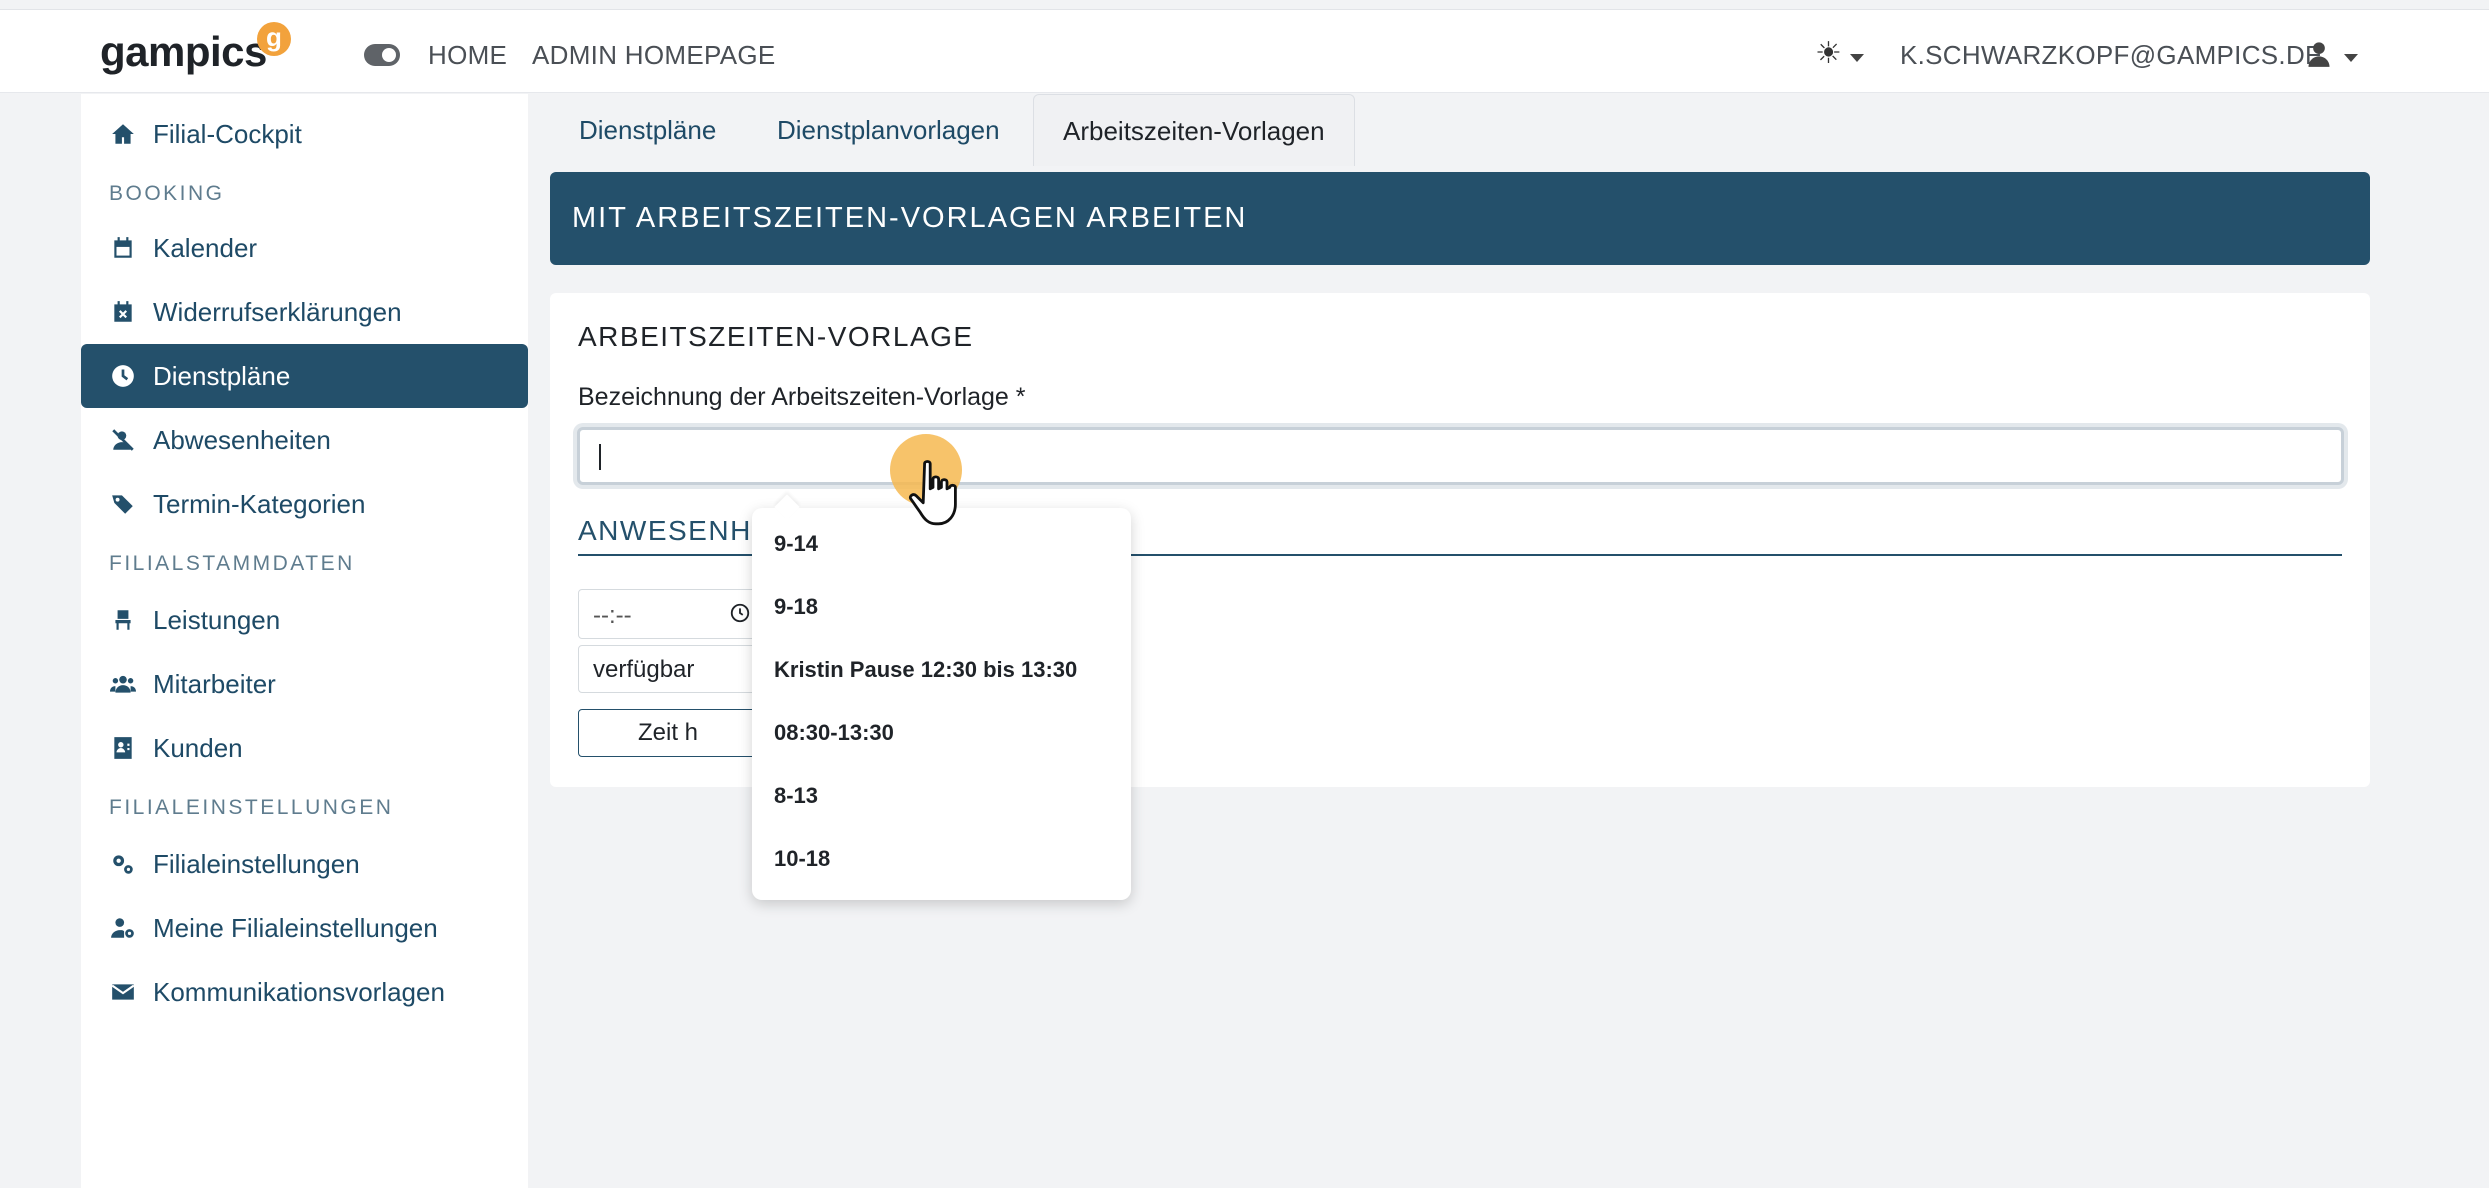  I want to click on sidebar-heading-booking: BOOKING, so click(167, 193).